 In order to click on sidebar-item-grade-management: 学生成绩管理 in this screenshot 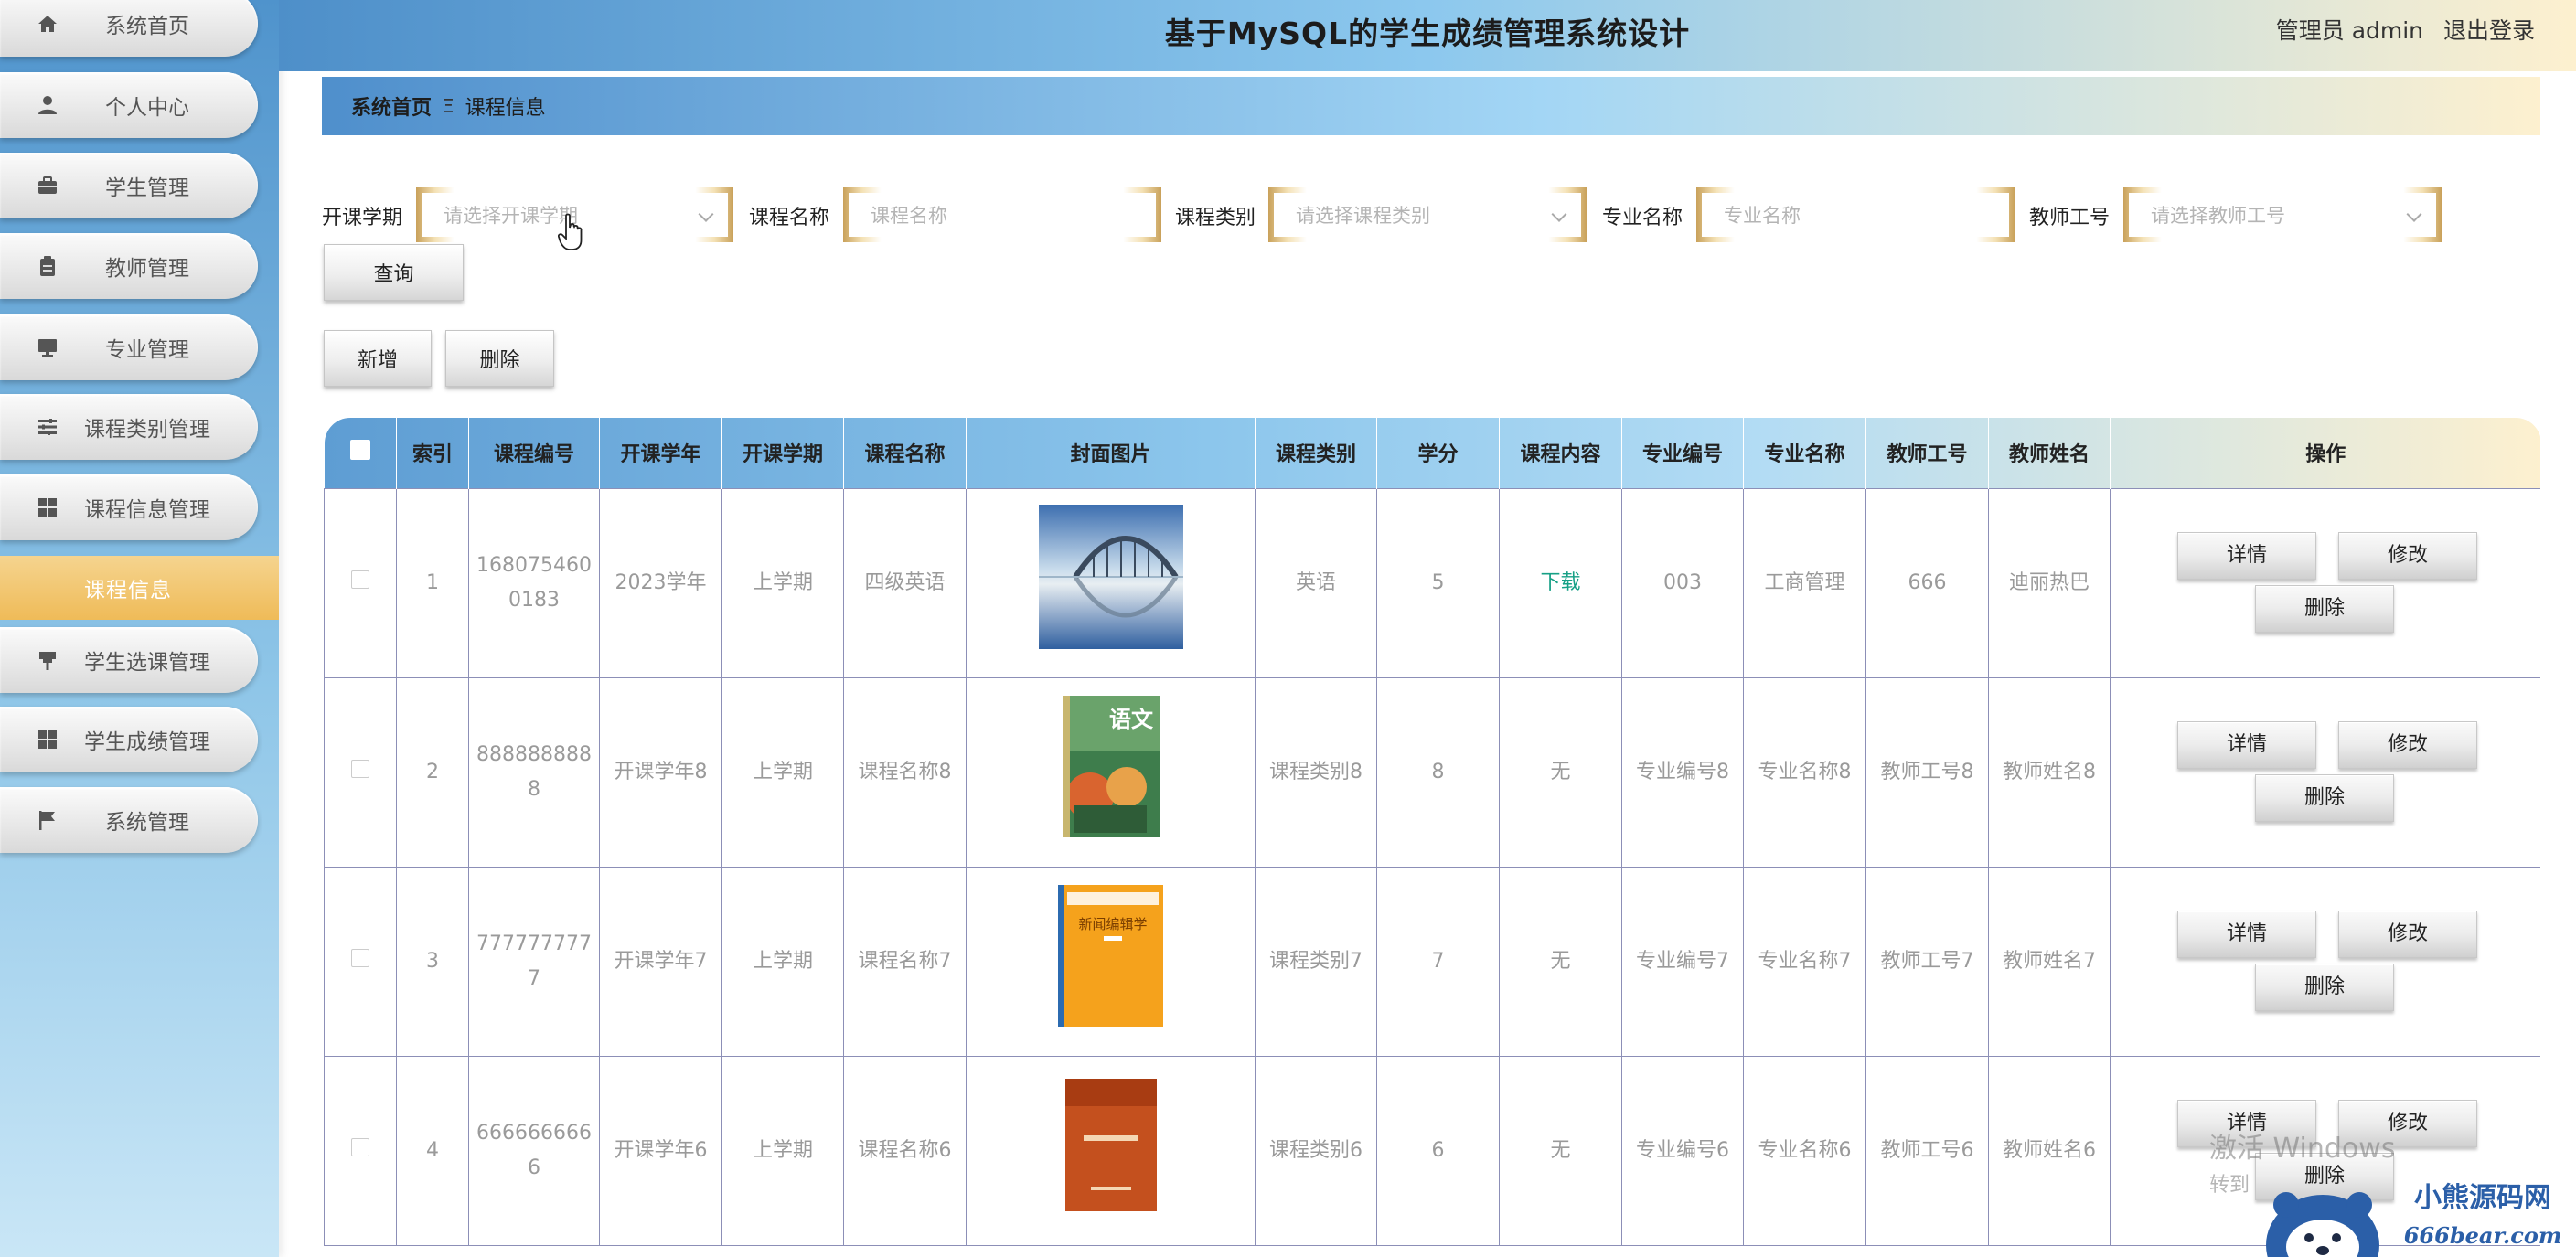, I will do `click(129, 739)`.